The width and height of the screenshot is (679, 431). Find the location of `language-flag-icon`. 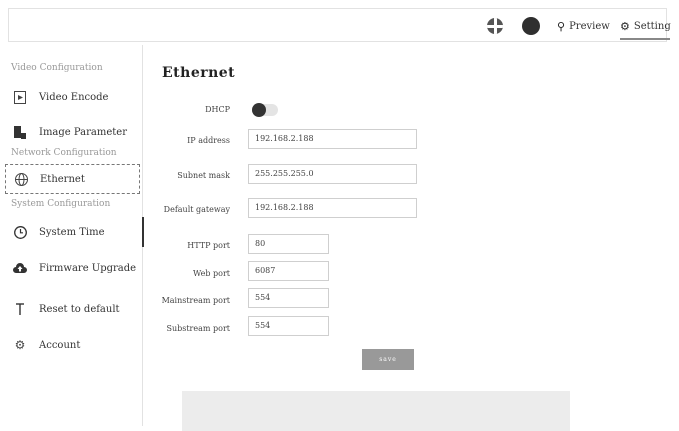

language-flag-icon is located at coordinates (495, 26).